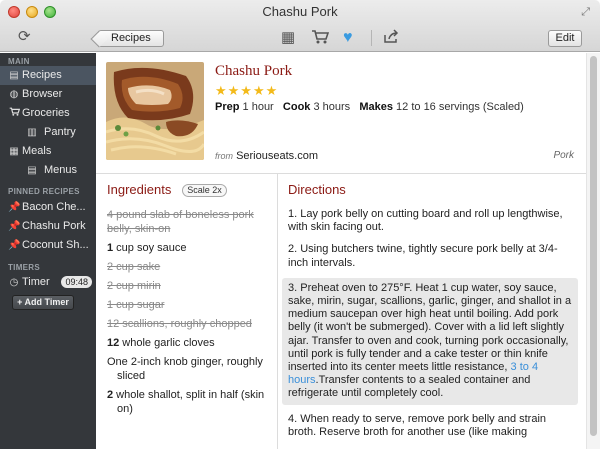  What do you see at coordinates (254, 71) in the screenshot?
I see `recipe-title: Chashu Pork` at bounding box center [254, 71].